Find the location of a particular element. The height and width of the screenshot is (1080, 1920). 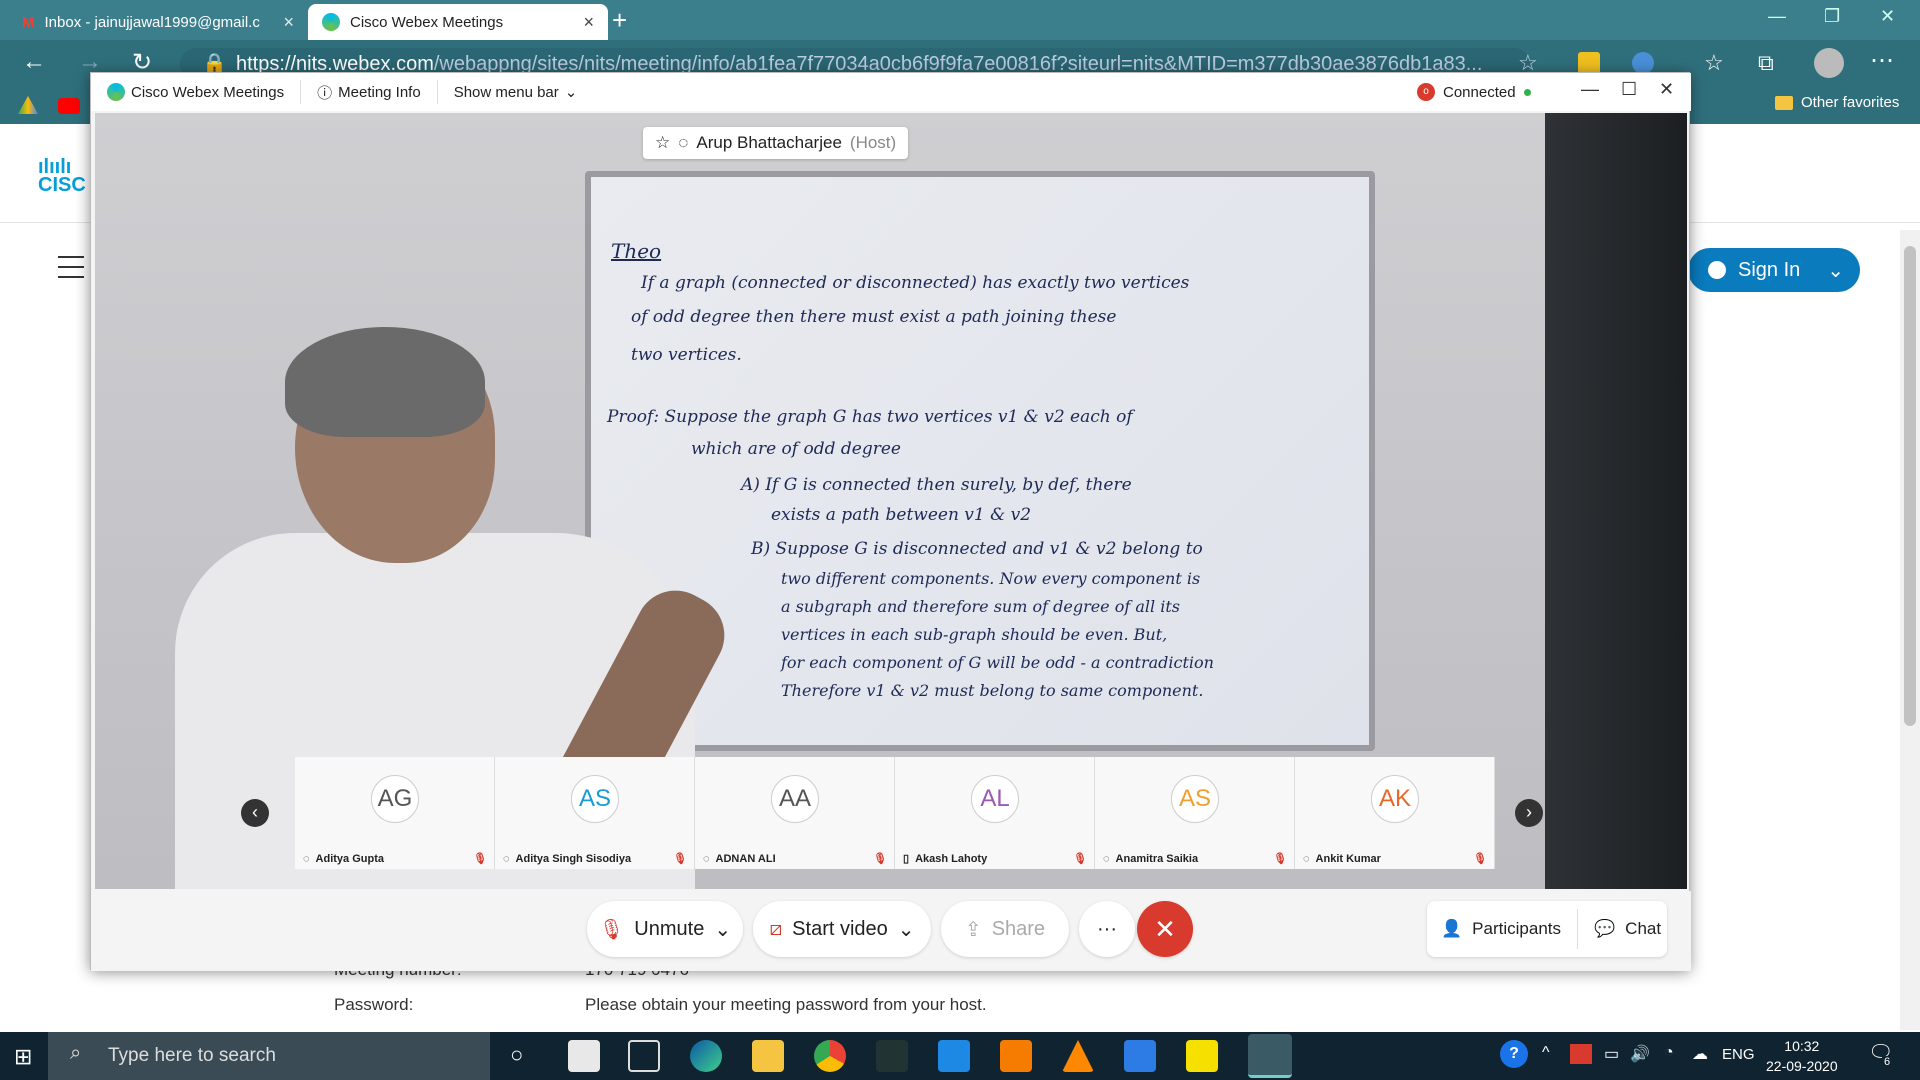

wifi-icon: ◔ is located at coordinates (1669, 1053).